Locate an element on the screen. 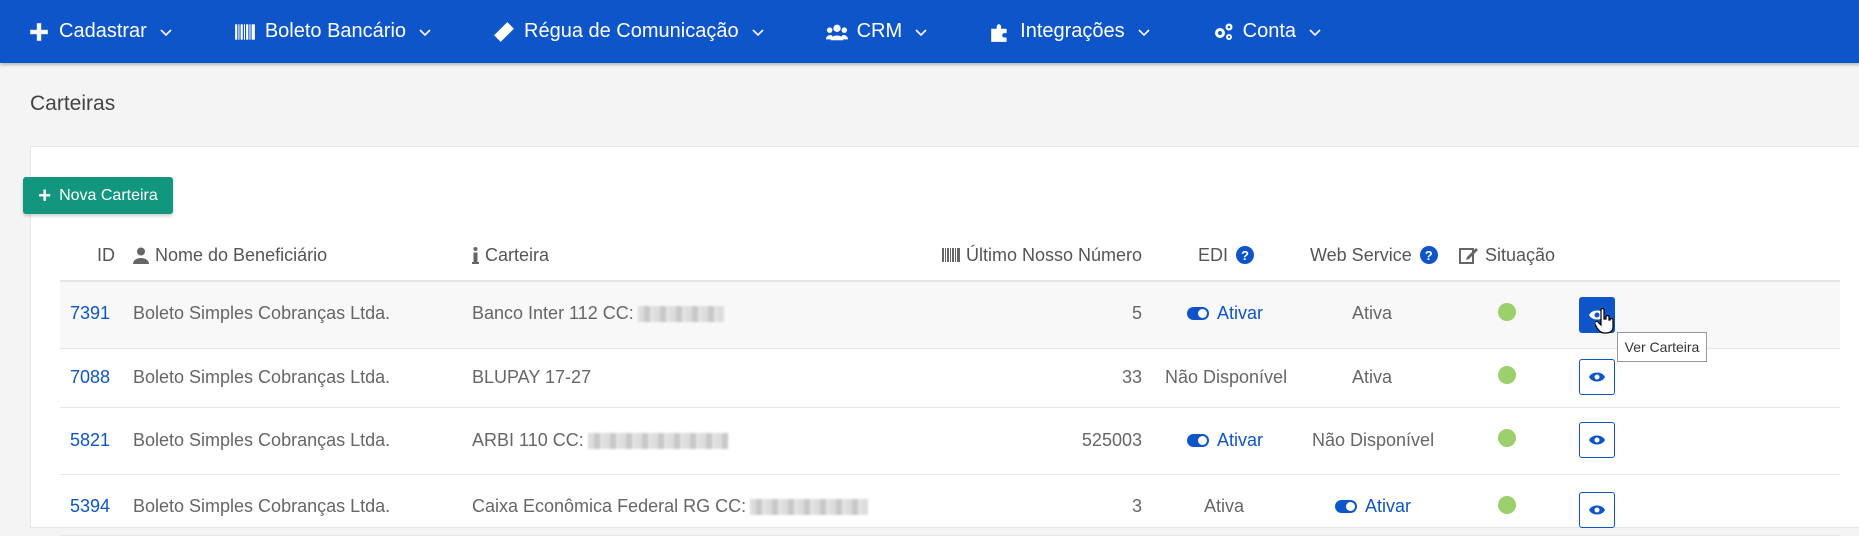 This screenshot has width=1859, height=536. nav-cadastrar: Cadastrar is located at coordinates (100, 31).